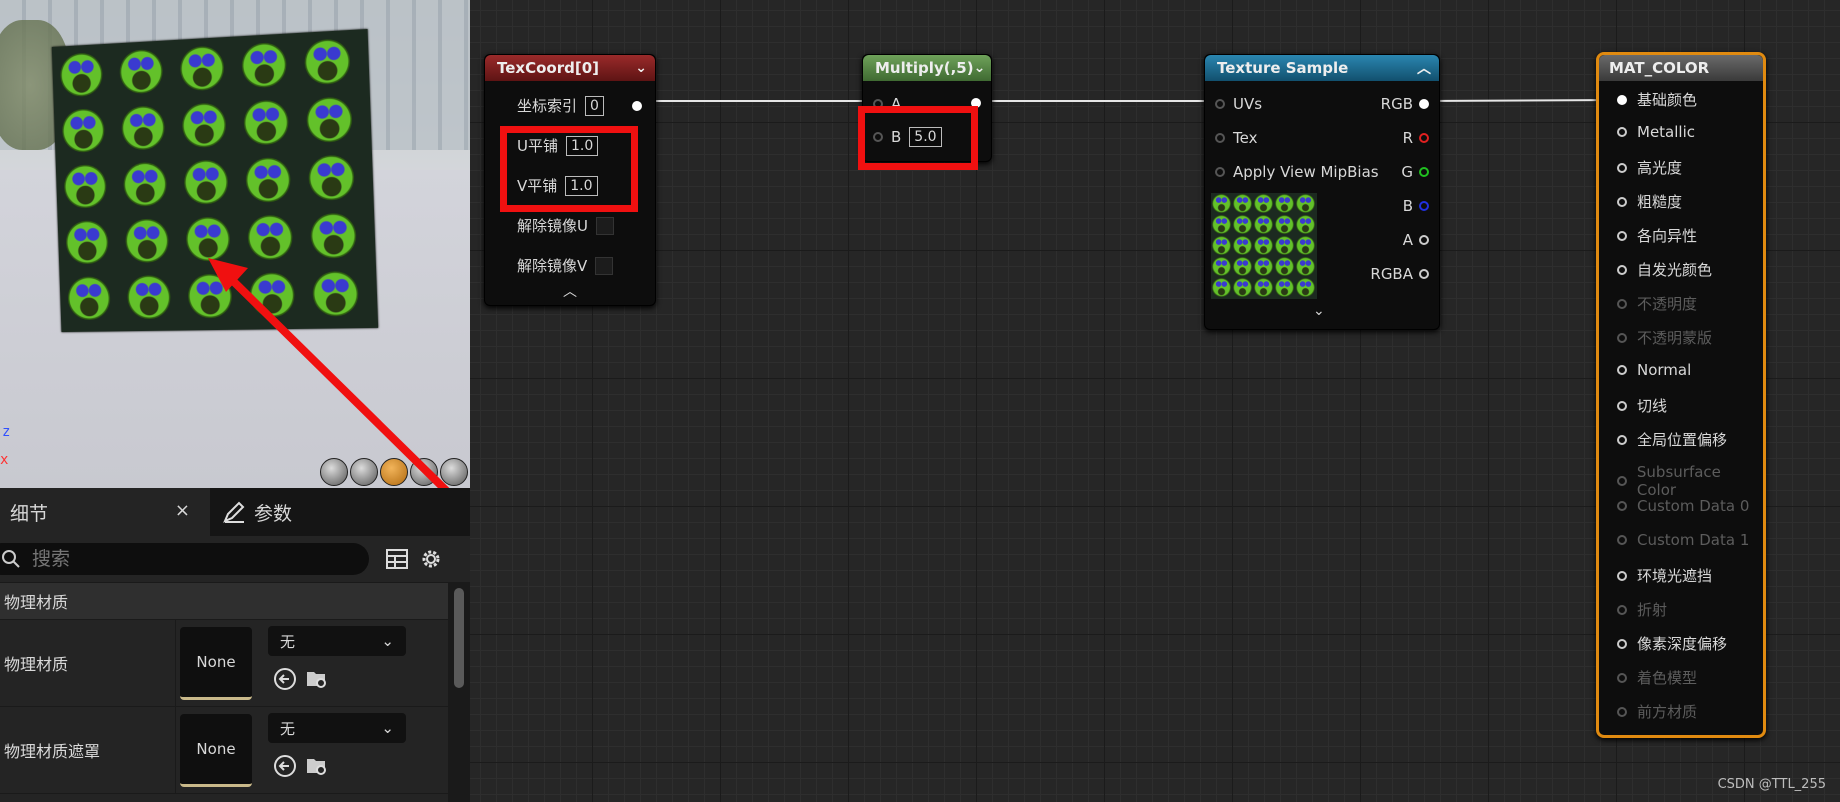 The height and width of the screenshot is (802, 1840). Describe the element at coordinates (224, 601) in the screenshot. I see `section-header-physical-material: 物理材质` at that location.